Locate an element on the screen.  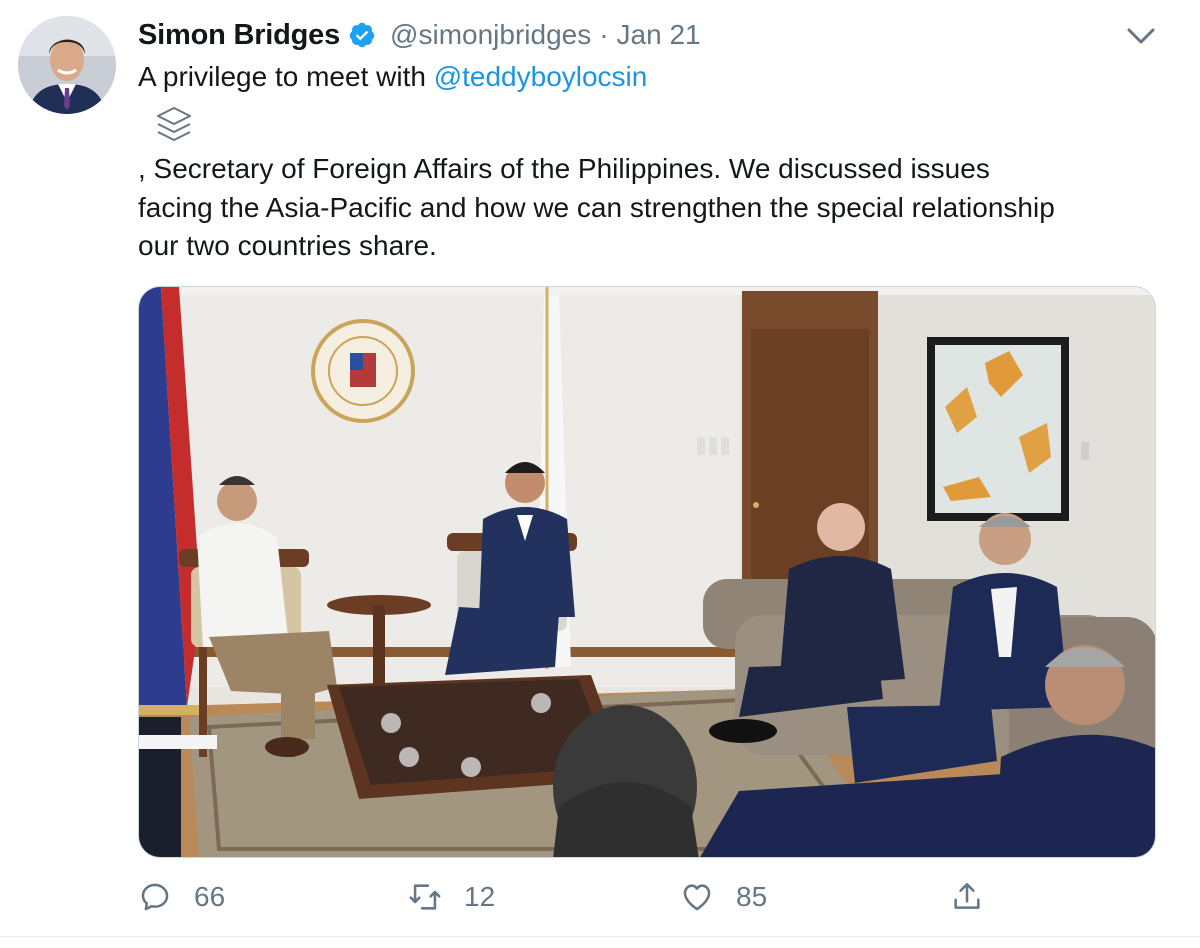
chevron-down-icon is located at coordinates (1141, 36).